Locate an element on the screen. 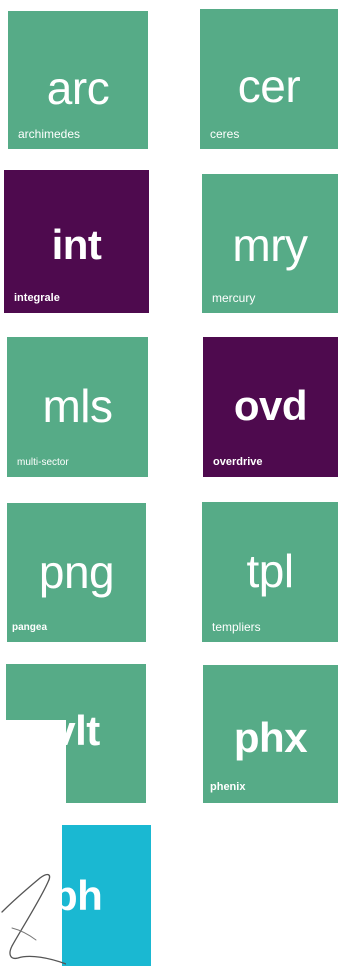 This screenshot has width=338, height=971. tile-mercury: mry mercury is located at coordinates (270, 243).